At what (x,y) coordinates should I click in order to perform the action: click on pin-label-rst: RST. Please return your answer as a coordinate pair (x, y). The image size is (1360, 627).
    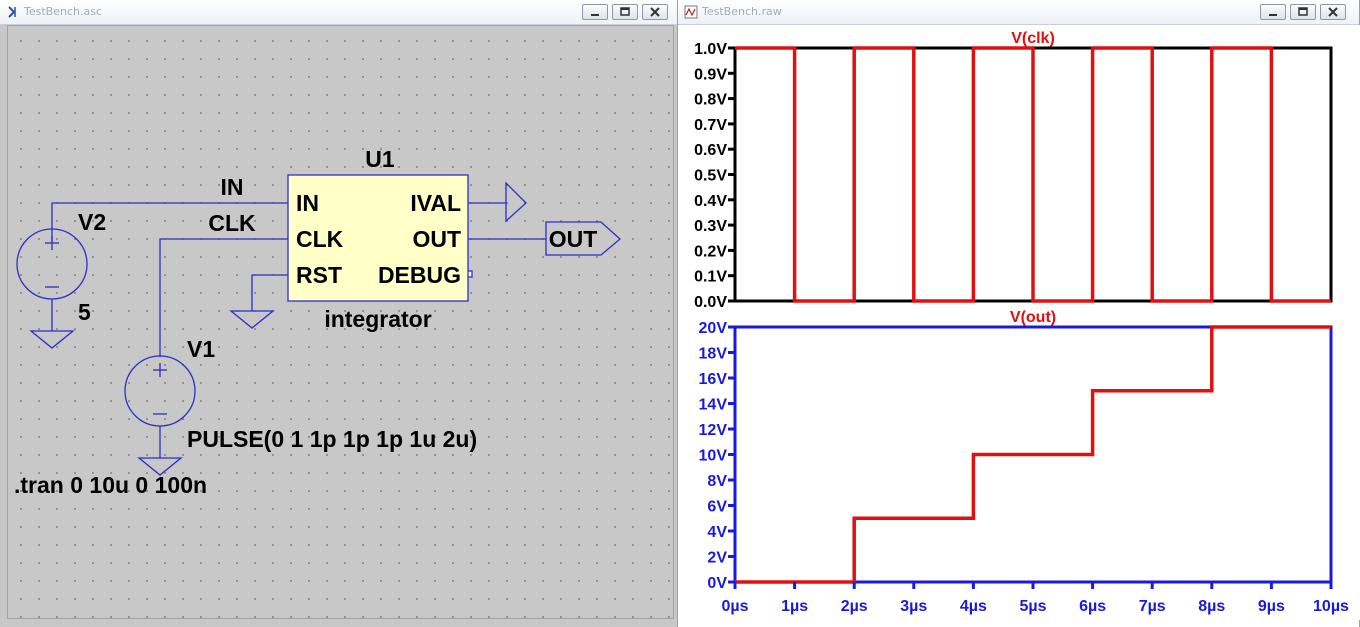
    Looking at the image, I should click on (319, 275).